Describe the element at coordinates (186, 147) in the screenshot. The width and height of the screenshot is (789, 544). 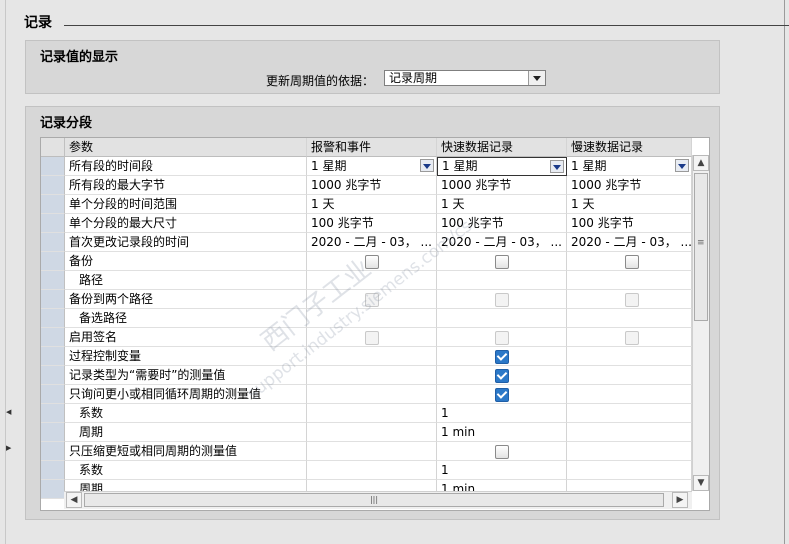
I see `column-header-param: 参数` at that location.